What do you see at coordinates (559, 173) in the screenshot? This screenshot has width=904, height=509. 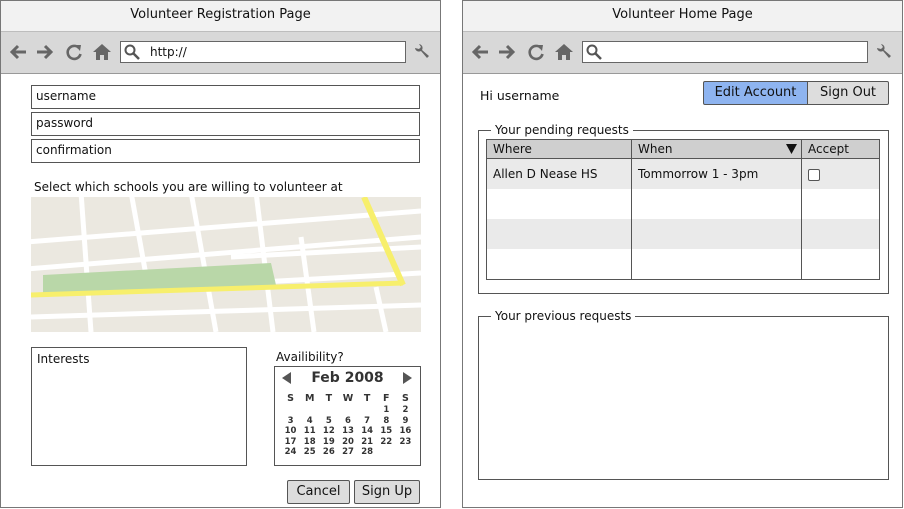 I see `cell-where: Allen D Nease HS` at bounding box center [559, 173].